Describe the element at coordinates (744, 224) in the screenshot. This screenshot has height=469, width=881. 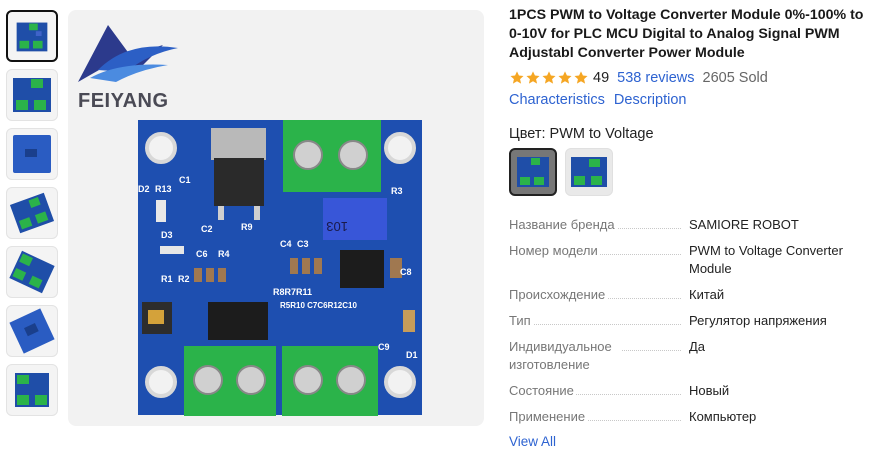
I see `spec-value: SAMIORE ROBOT` at that location.